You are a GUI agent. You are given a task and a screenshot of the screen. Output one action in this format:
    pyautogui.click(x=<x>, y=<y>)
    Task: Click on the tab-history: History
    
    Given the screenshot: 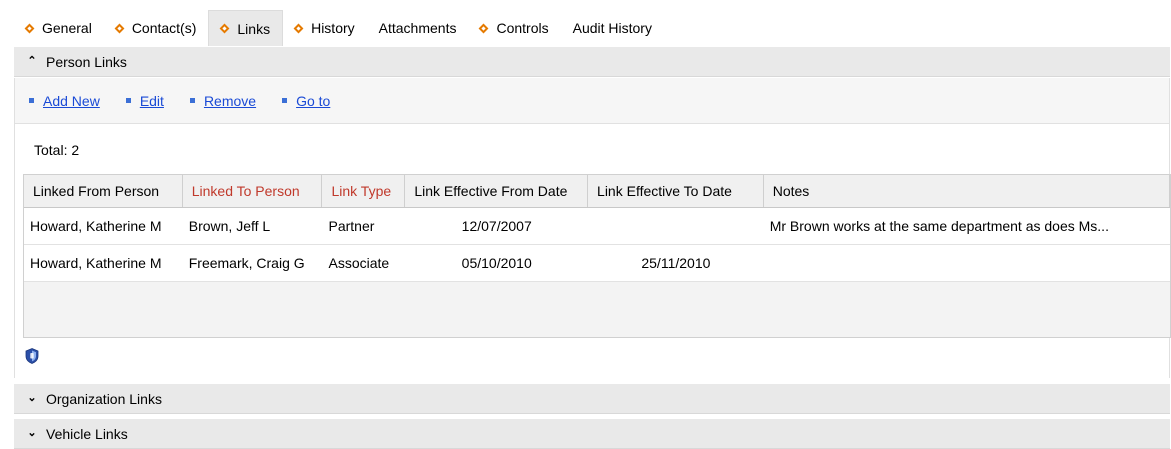 What is the action you would take?
    pyautogui.click(x=325, y=28)
    